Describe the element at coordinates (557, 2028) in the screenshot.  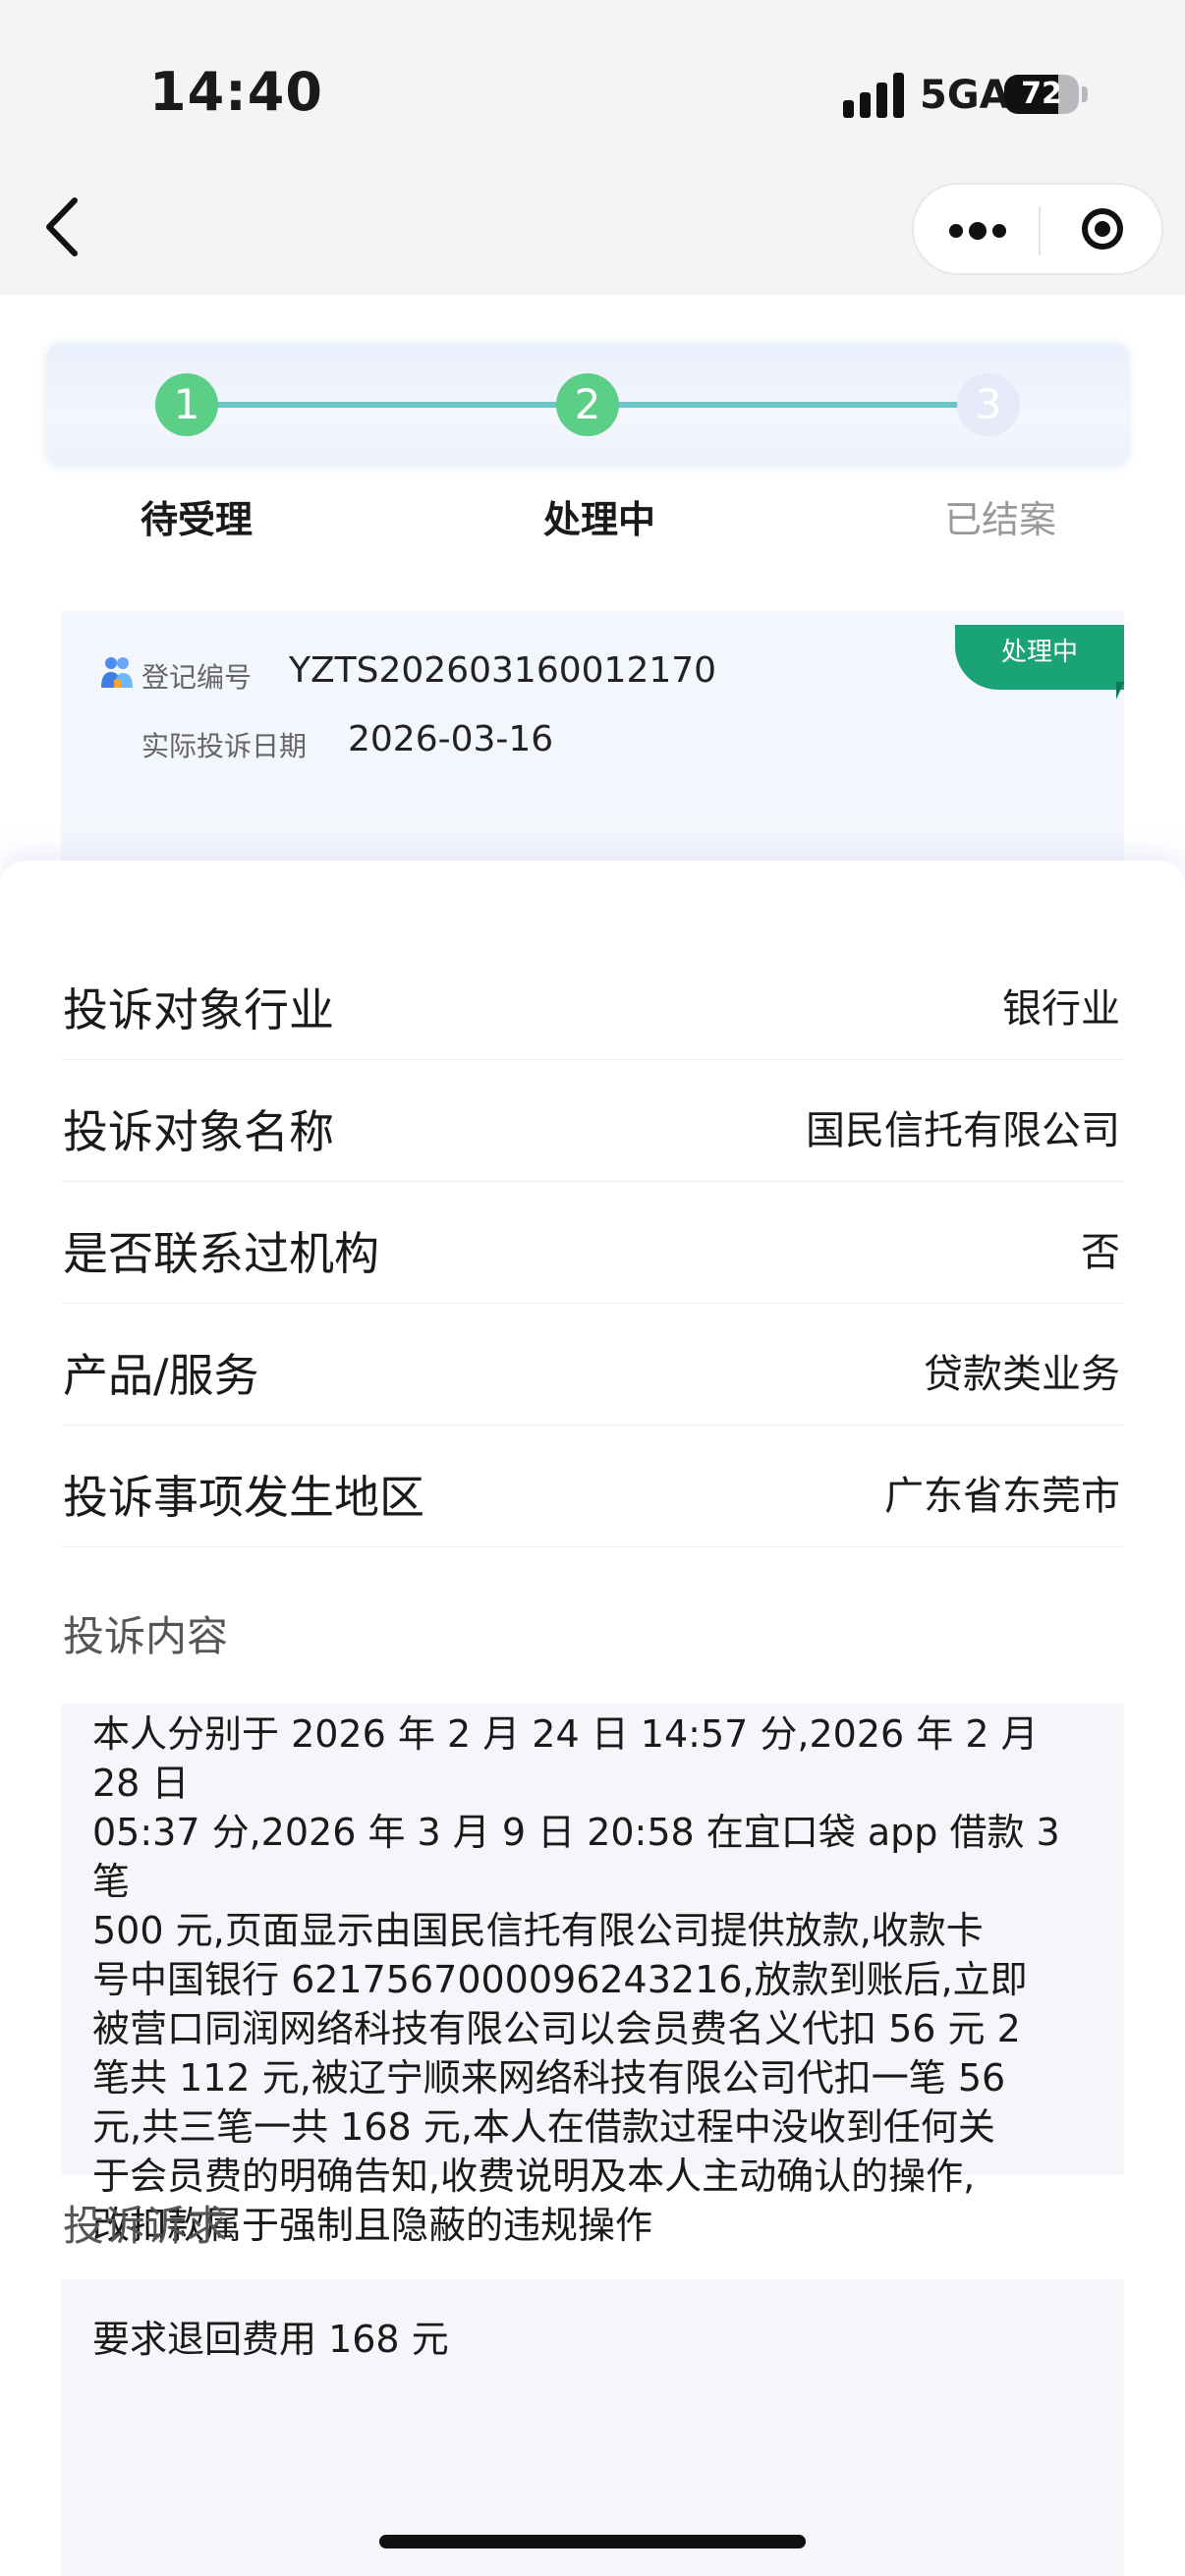
I see `content-line: 被营口同润网络科技有限公司以会员费名义代扣 56 元 2` at that location.